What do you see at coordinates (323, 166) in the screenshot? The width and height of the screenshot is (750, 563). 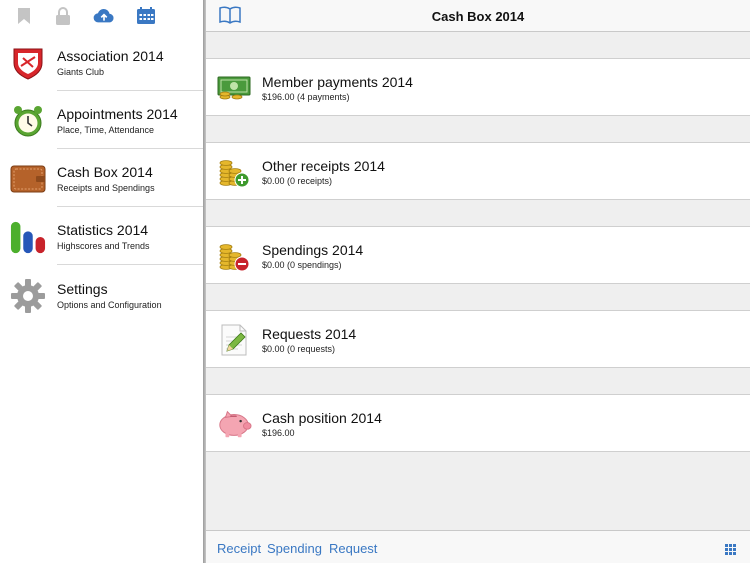 I see `list-item-title: Other receipts 2014` at bounding box center [323, 166].